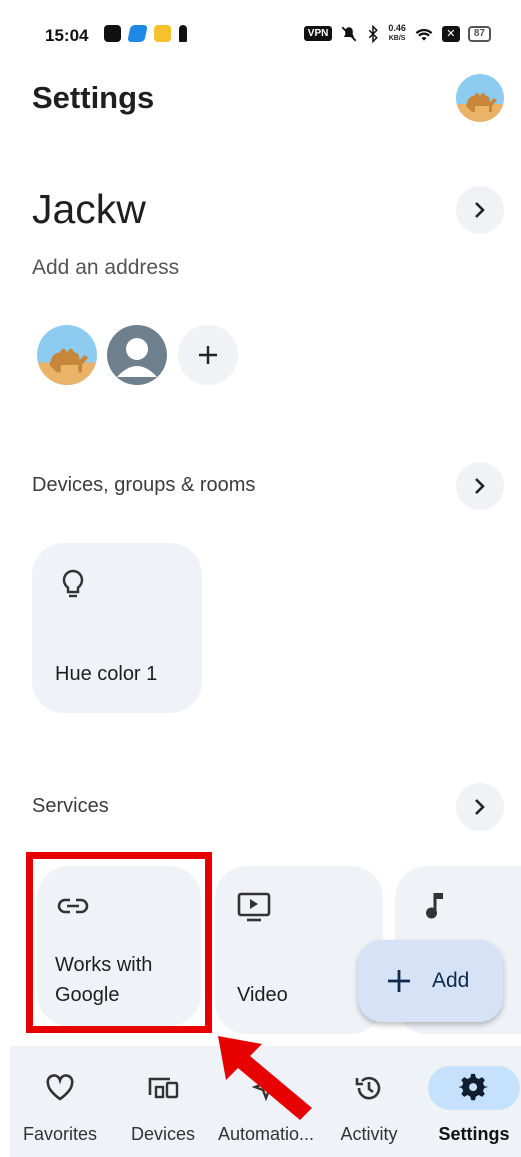 The width and height of the screenshot is (521, 1157). What do you see at coordinates (67, 35) in the screenshot?
I see `status-time: 15:04` at bounding box center [67, 35].